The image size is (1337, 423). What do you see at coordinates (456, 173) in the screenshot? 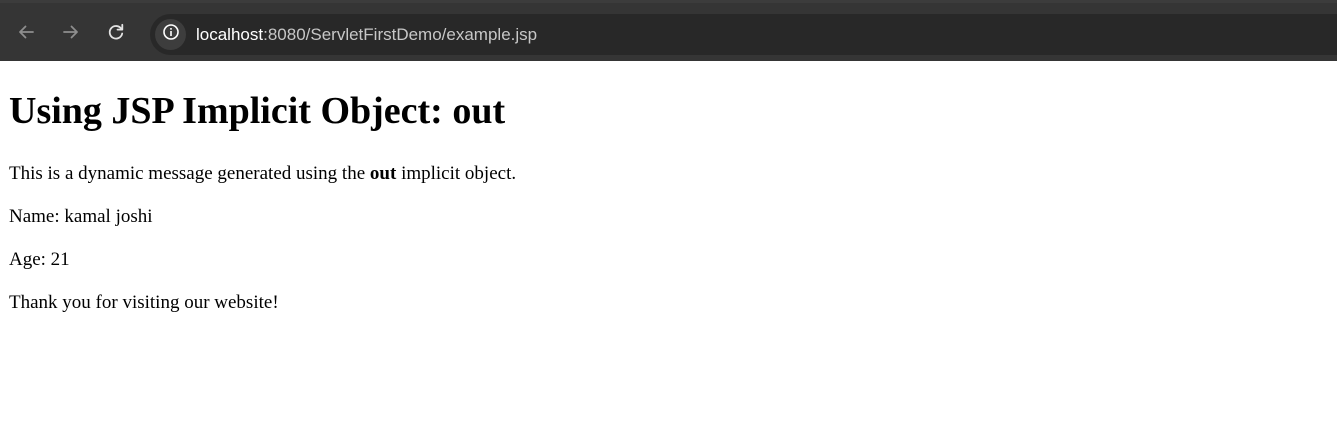
I see `message-text-after: implicit object.` at bounding box center [456, 173].